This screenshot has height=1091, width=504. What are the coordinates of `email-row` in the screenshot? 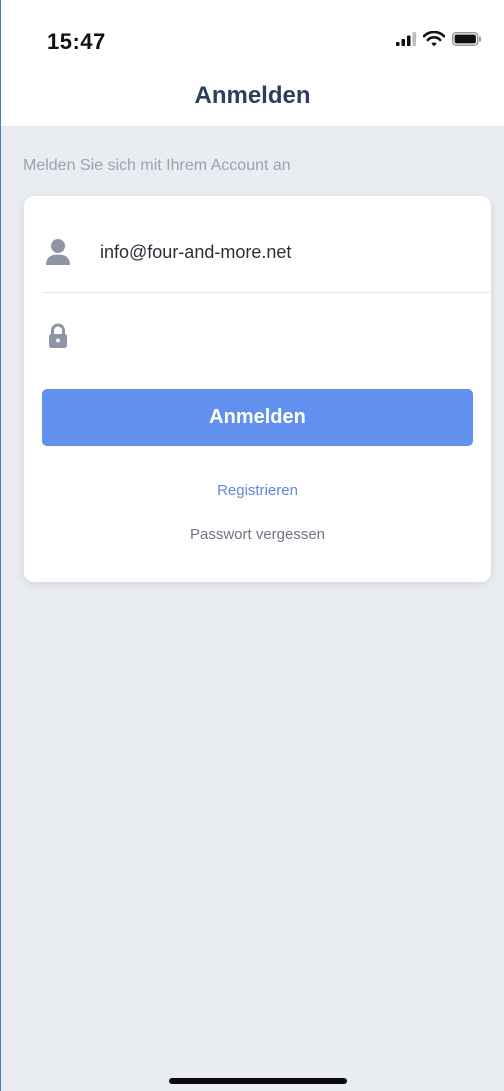 It's located at (266, 252).